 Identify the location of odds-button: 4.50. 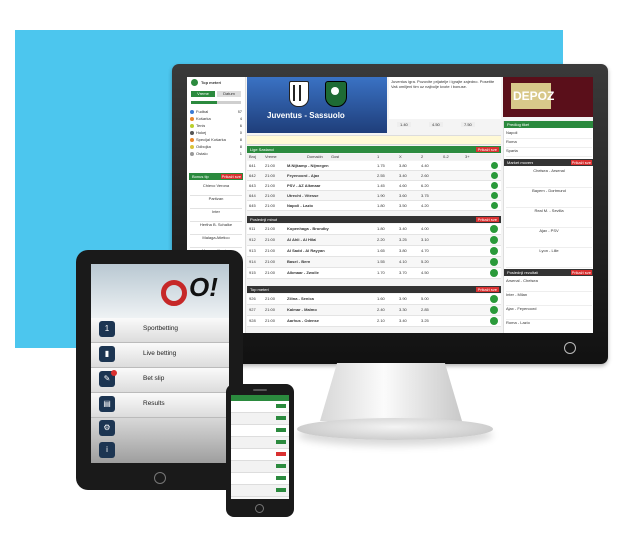
(436, 124).